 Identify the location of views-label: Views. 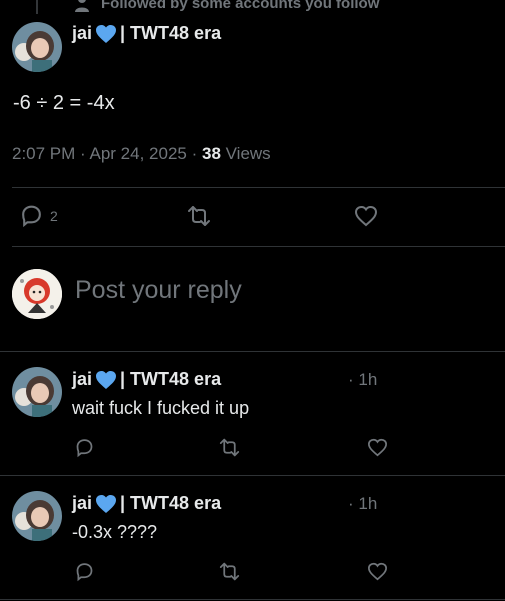
(248, 153).